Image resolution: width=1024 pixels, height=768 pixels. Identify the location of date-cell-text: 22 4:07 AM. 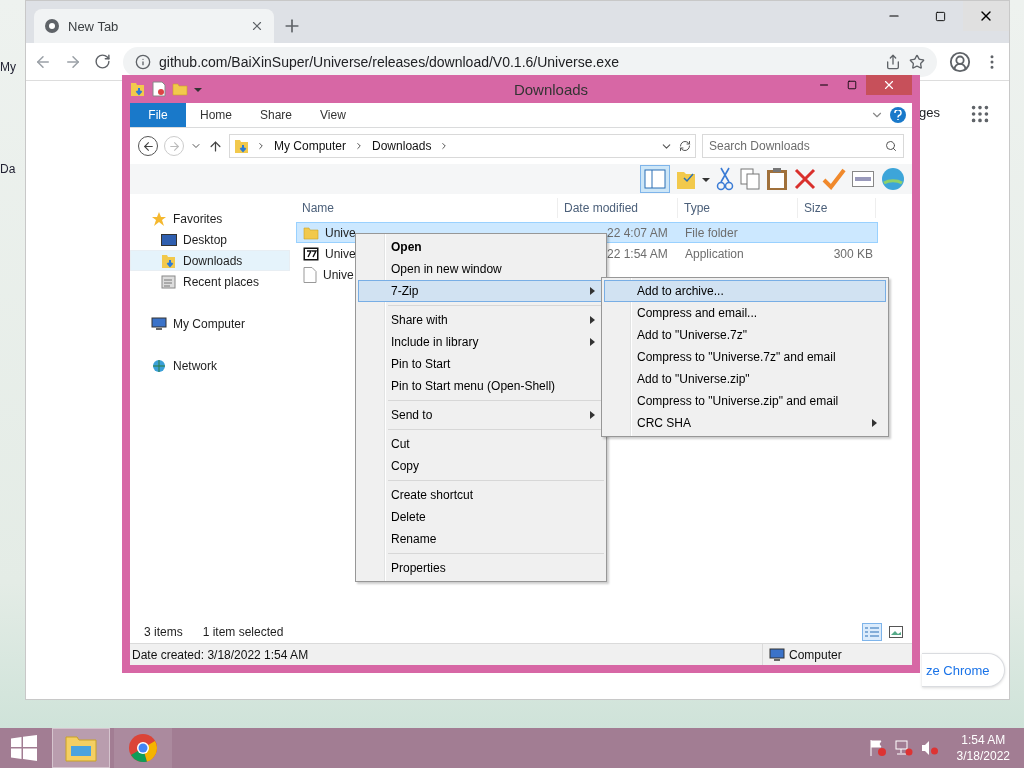
(637, 232).